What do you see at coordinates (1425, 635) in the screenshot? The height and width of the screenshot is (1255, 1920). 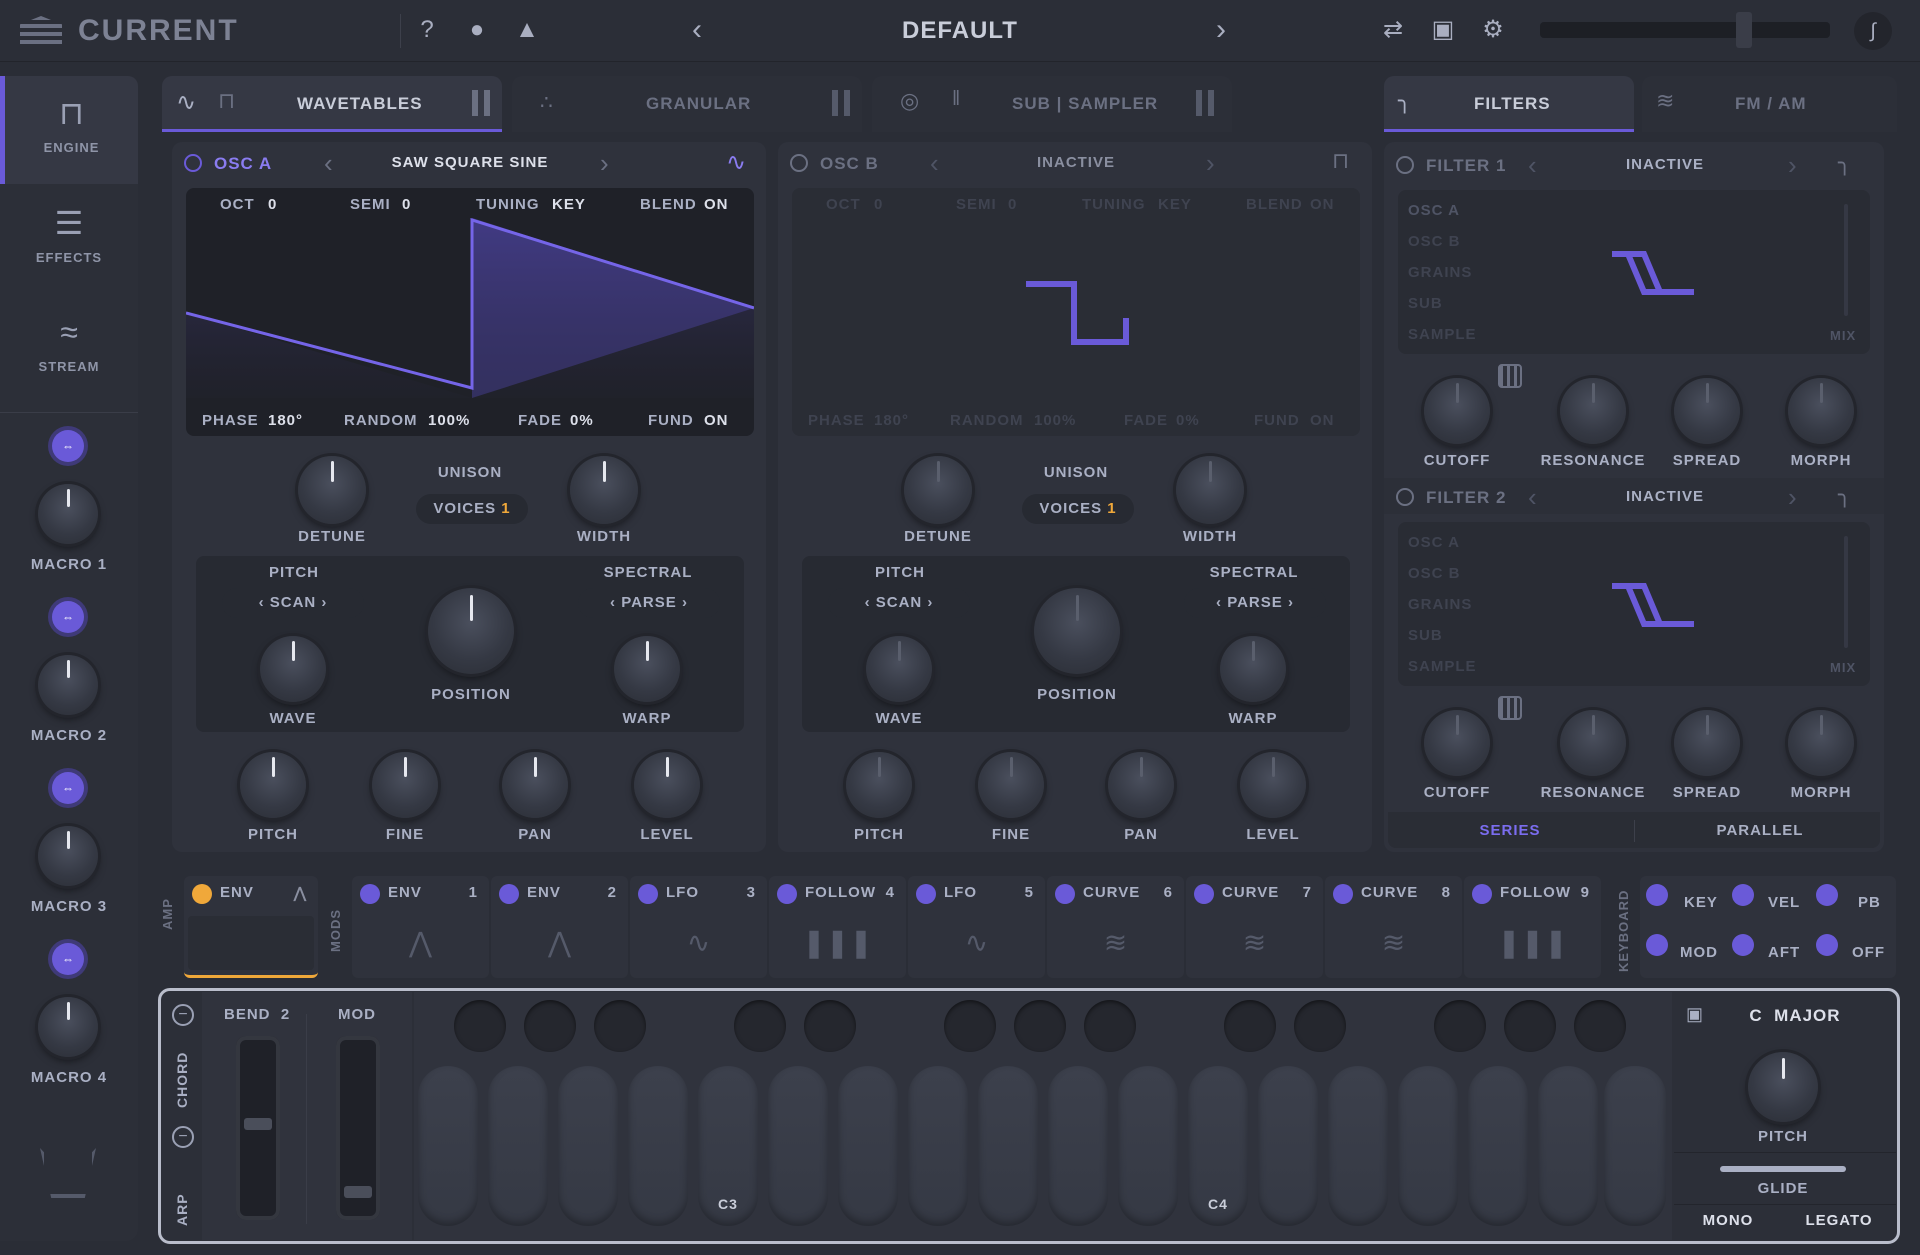 I see `source-sub: SUB` at bounding box center [1425, 635].